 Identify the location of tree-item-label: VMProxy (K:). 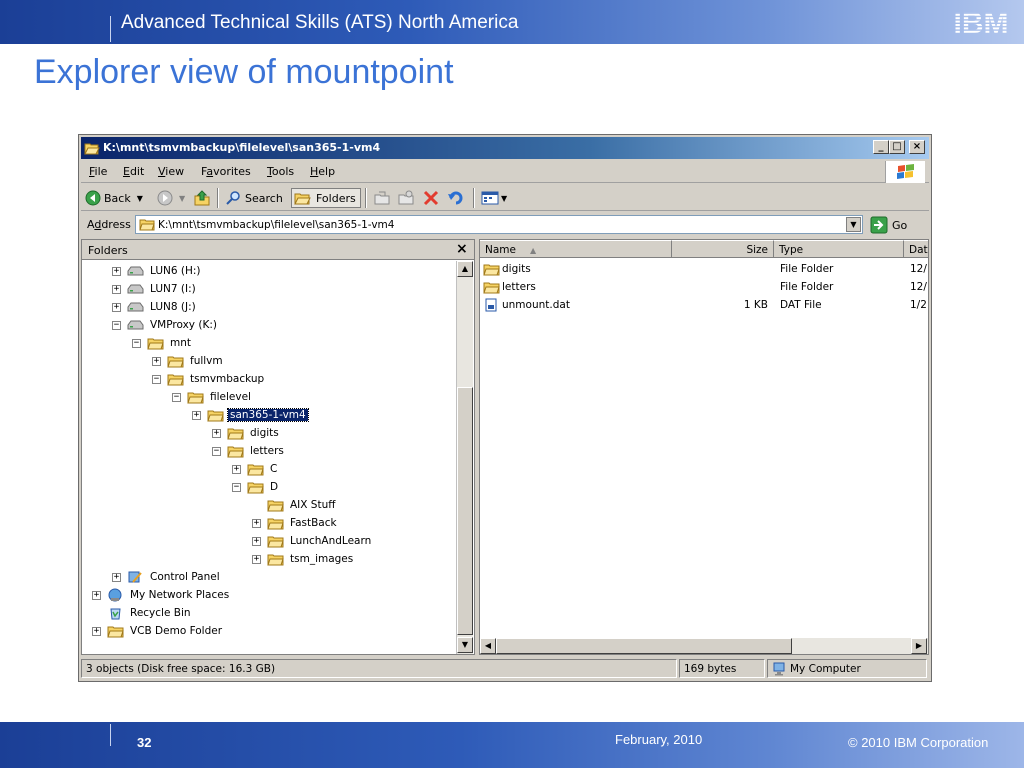
(183, 325).